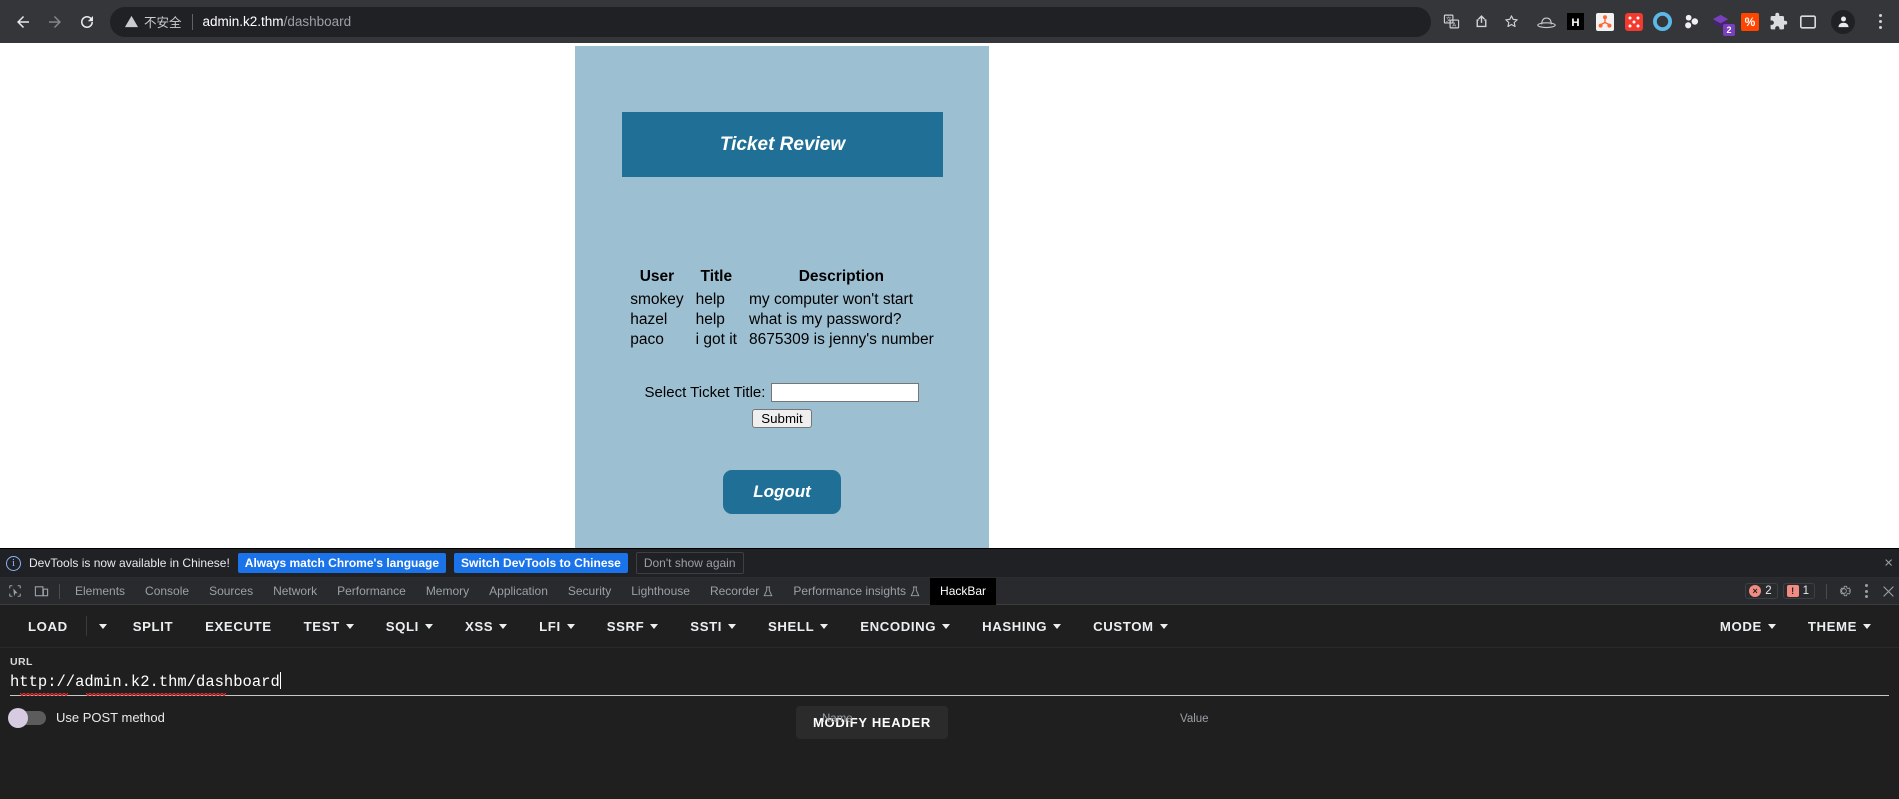 This screenshot has width=1899, height=799. I want to click on avatar, so click(1843, 21).